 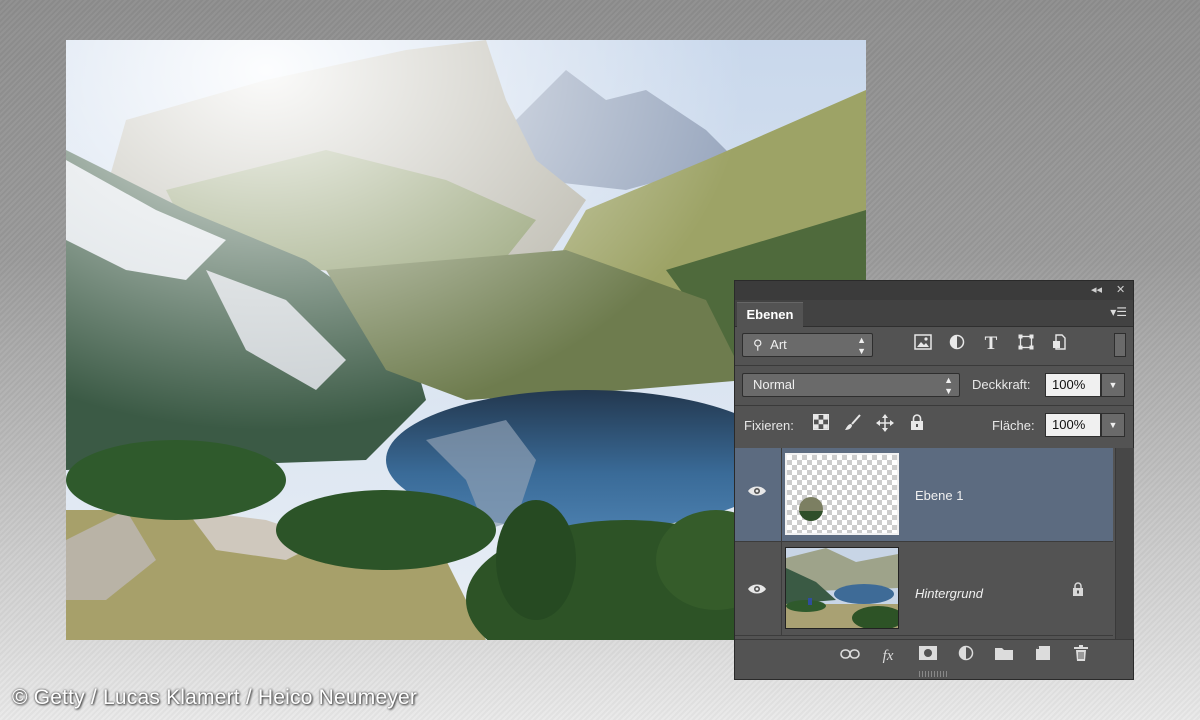 I want to click on panel-resize-grip, so click(x=934, y=674).